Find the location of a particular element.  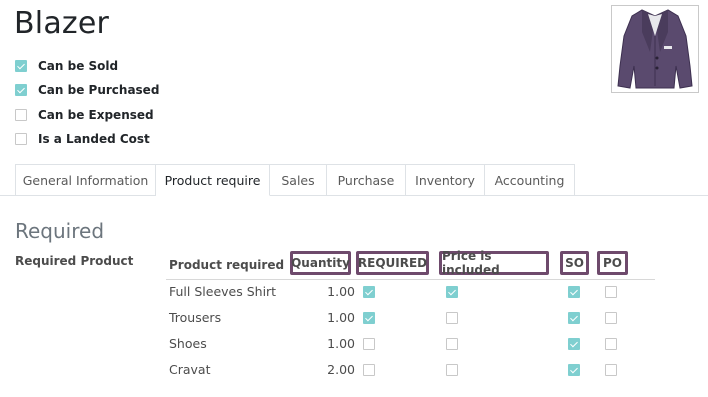

flag-can-be-expensed: Can be Expensed is located at coordinates (84, 115).